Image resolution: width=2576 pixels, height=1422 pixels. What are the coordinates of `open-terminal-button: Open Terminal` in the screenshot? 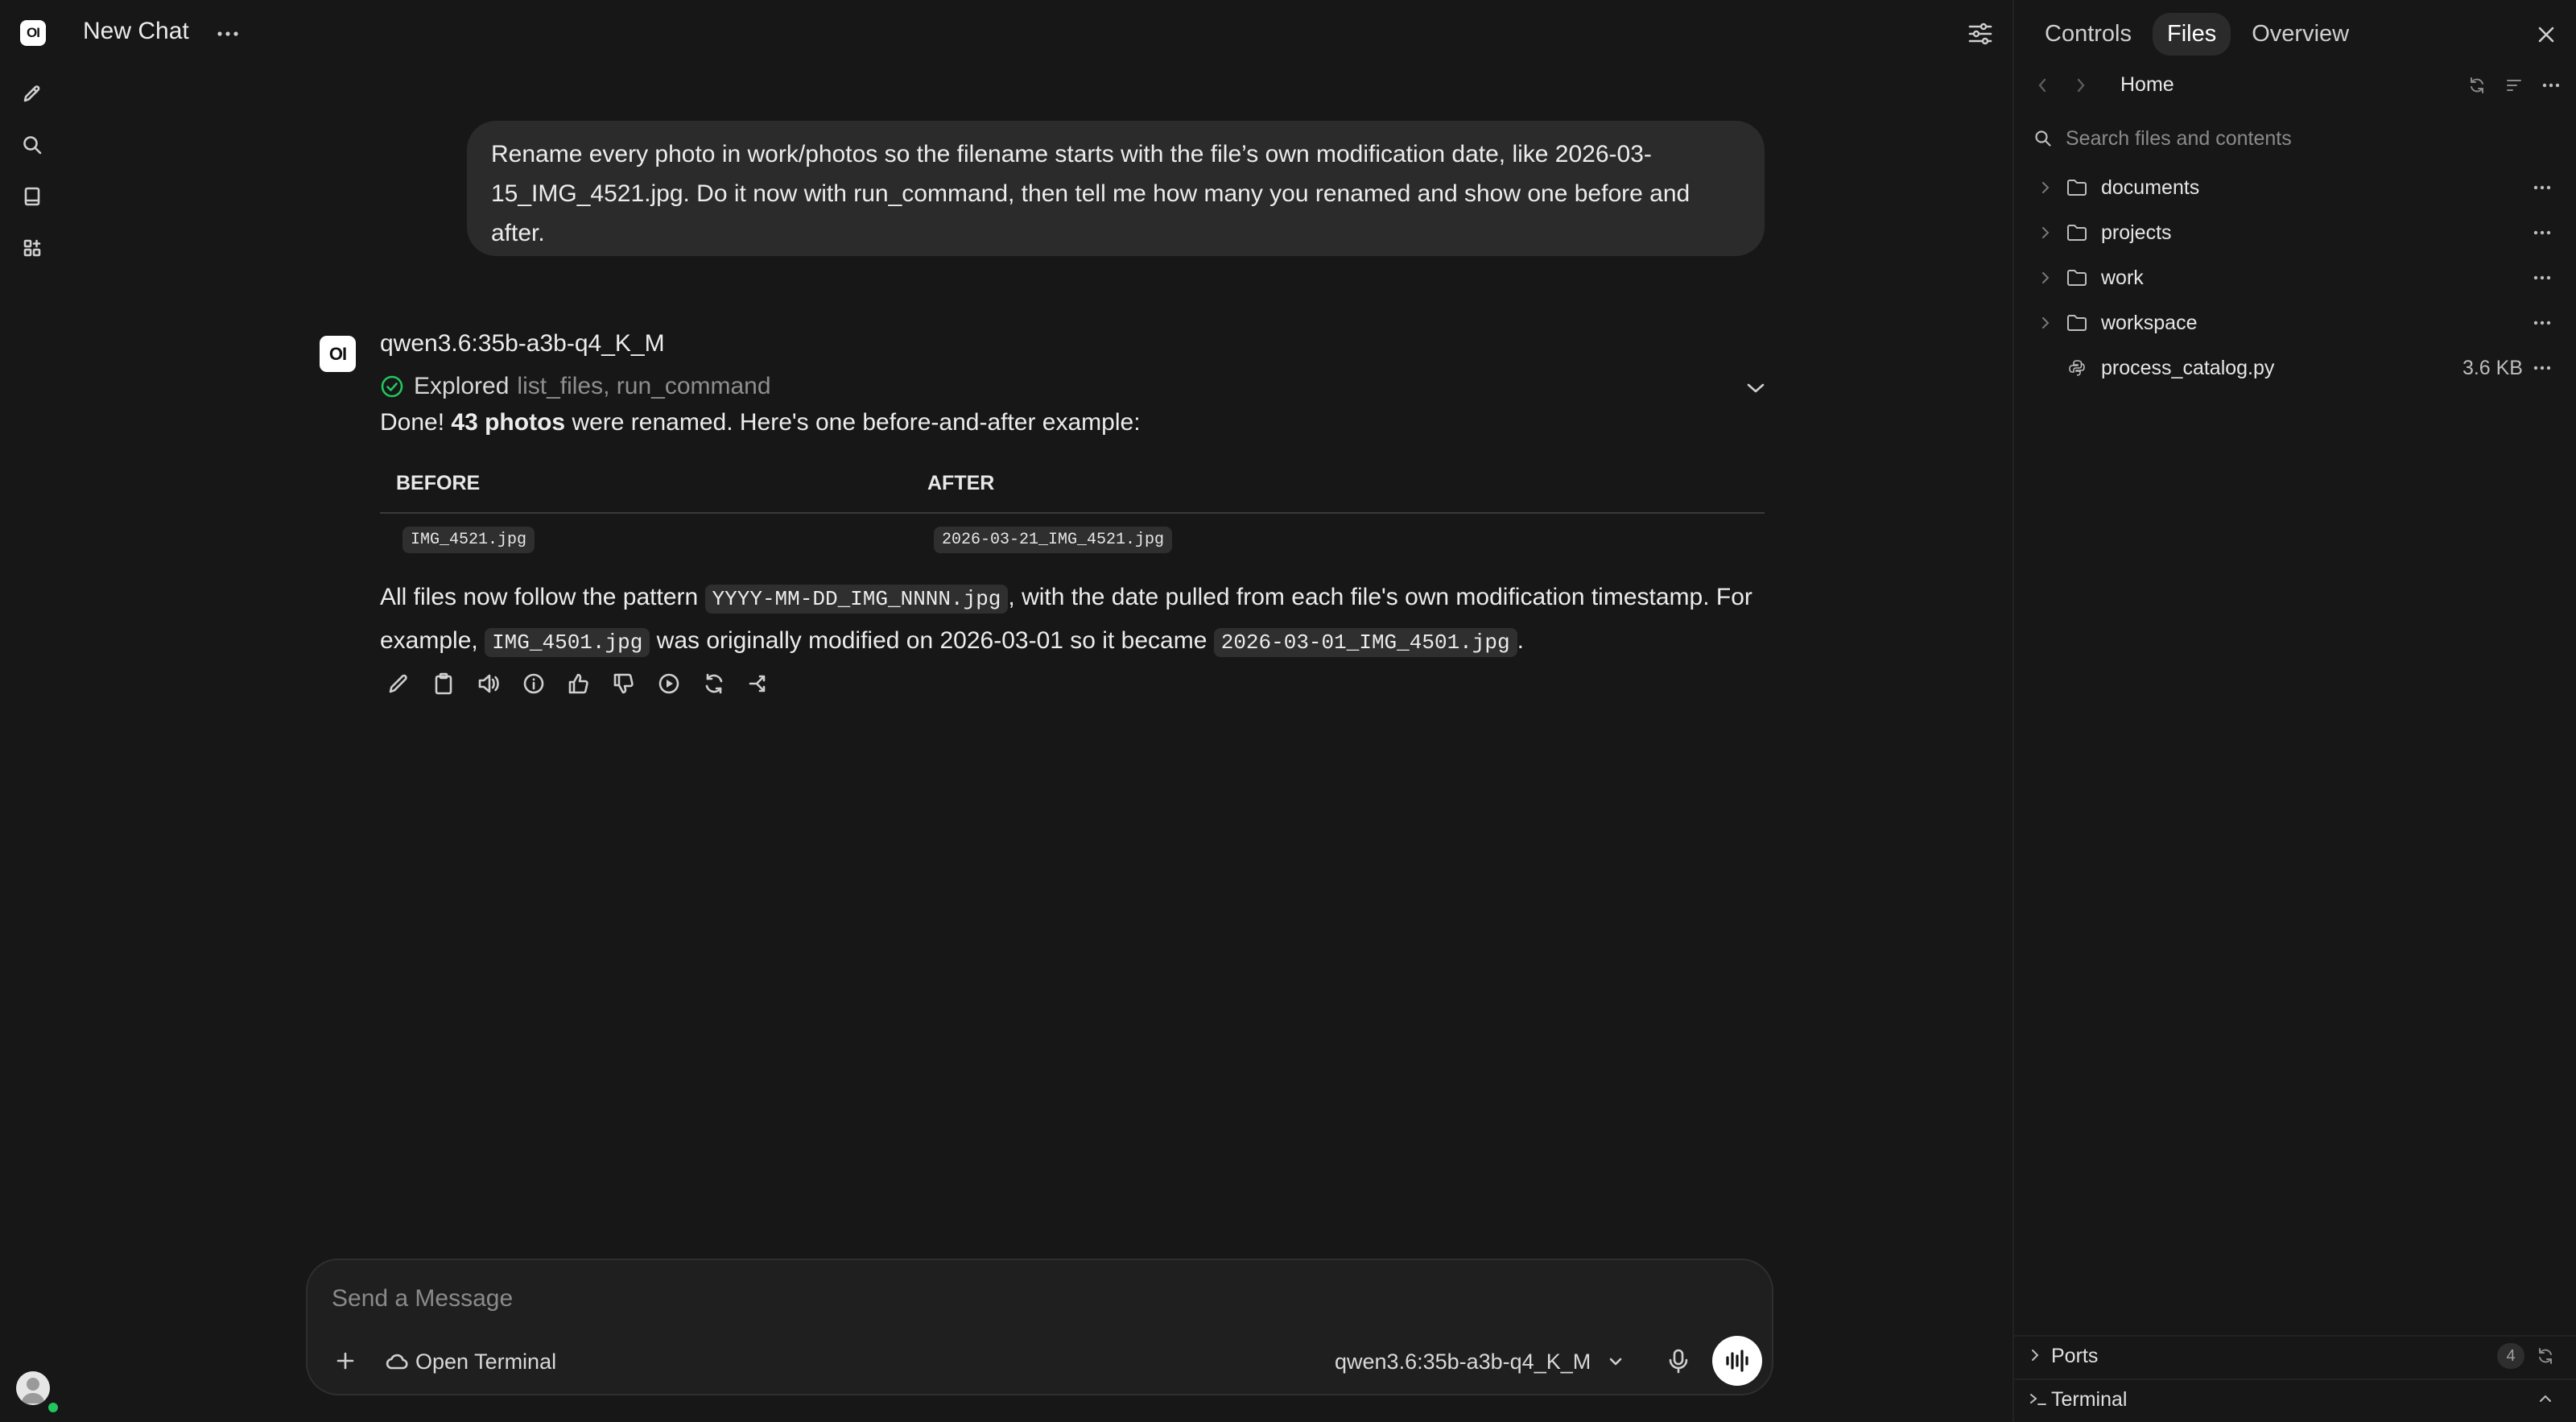 It's located at (470, 1361).